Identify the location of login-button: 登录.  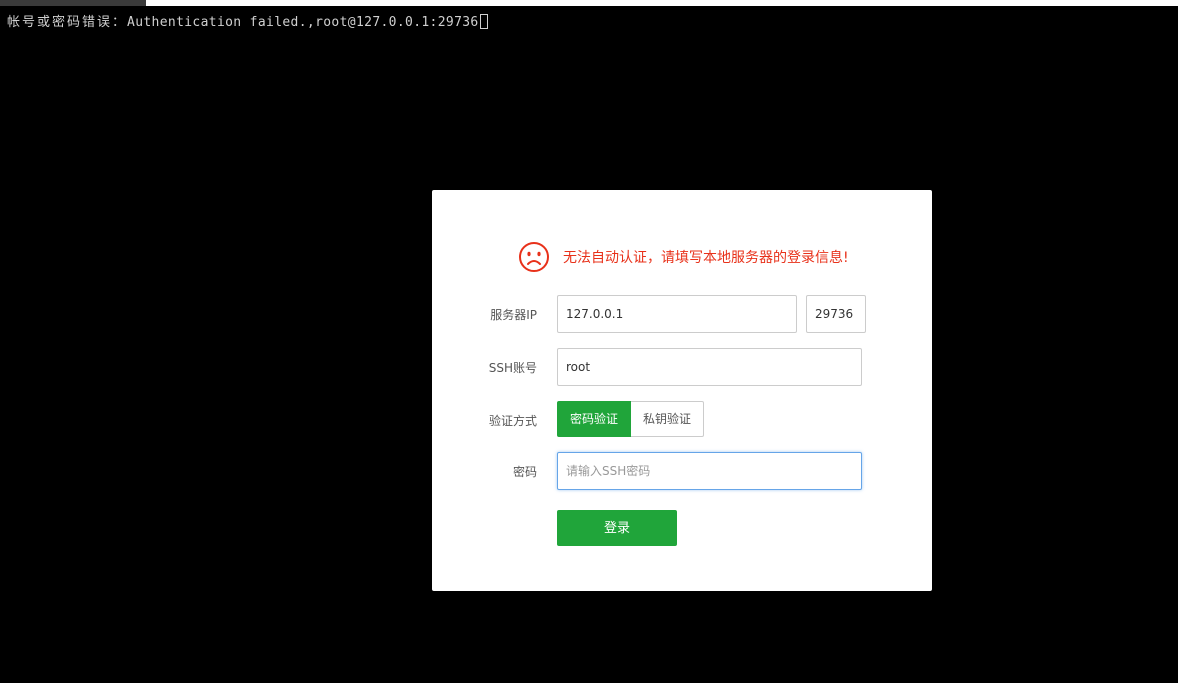
(617, 528).